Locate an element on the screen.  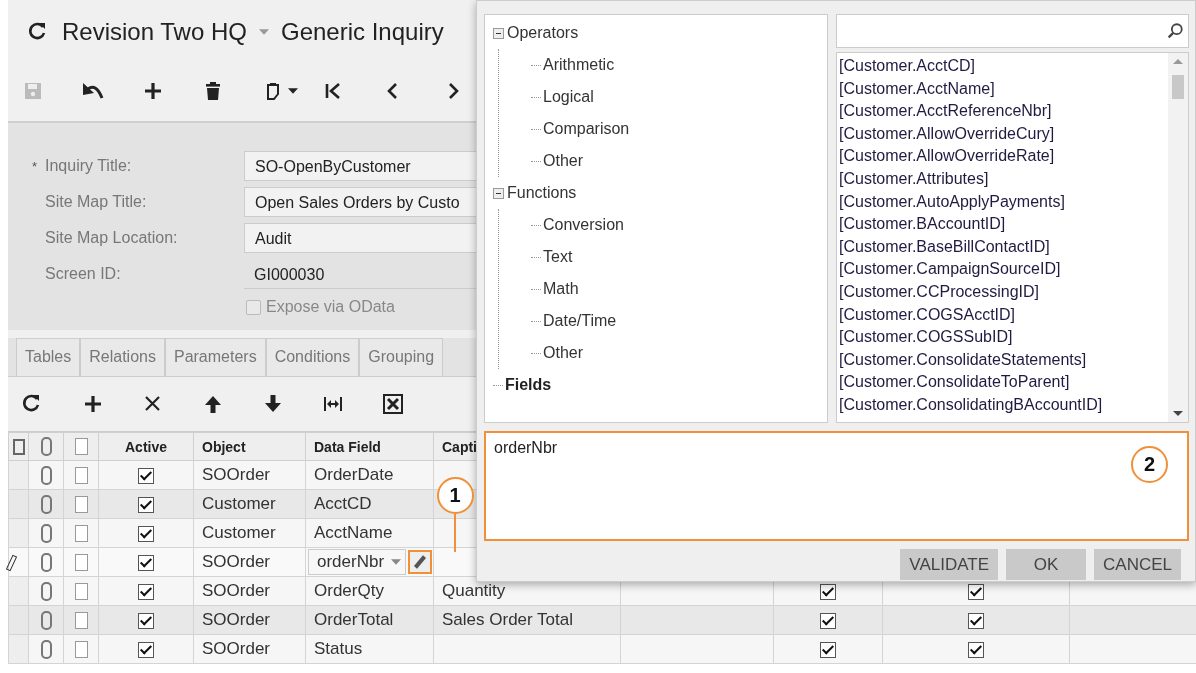
field-label: Screen ID: is located at coordinates (83, 274).